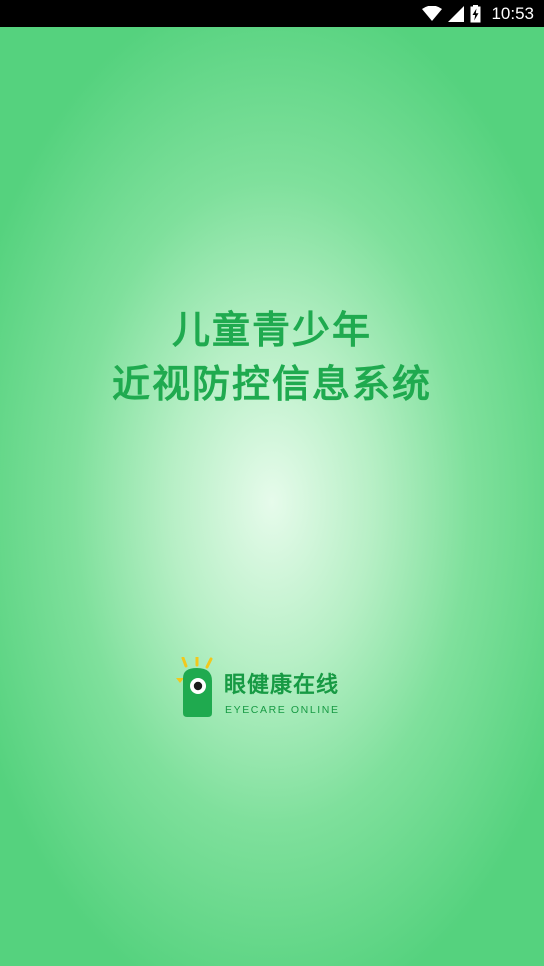  What do you see at coordinates (271, 384) in the screenshot?
I see `title-line-2: 近视防控信息系统` at bounding box center [271, 384].